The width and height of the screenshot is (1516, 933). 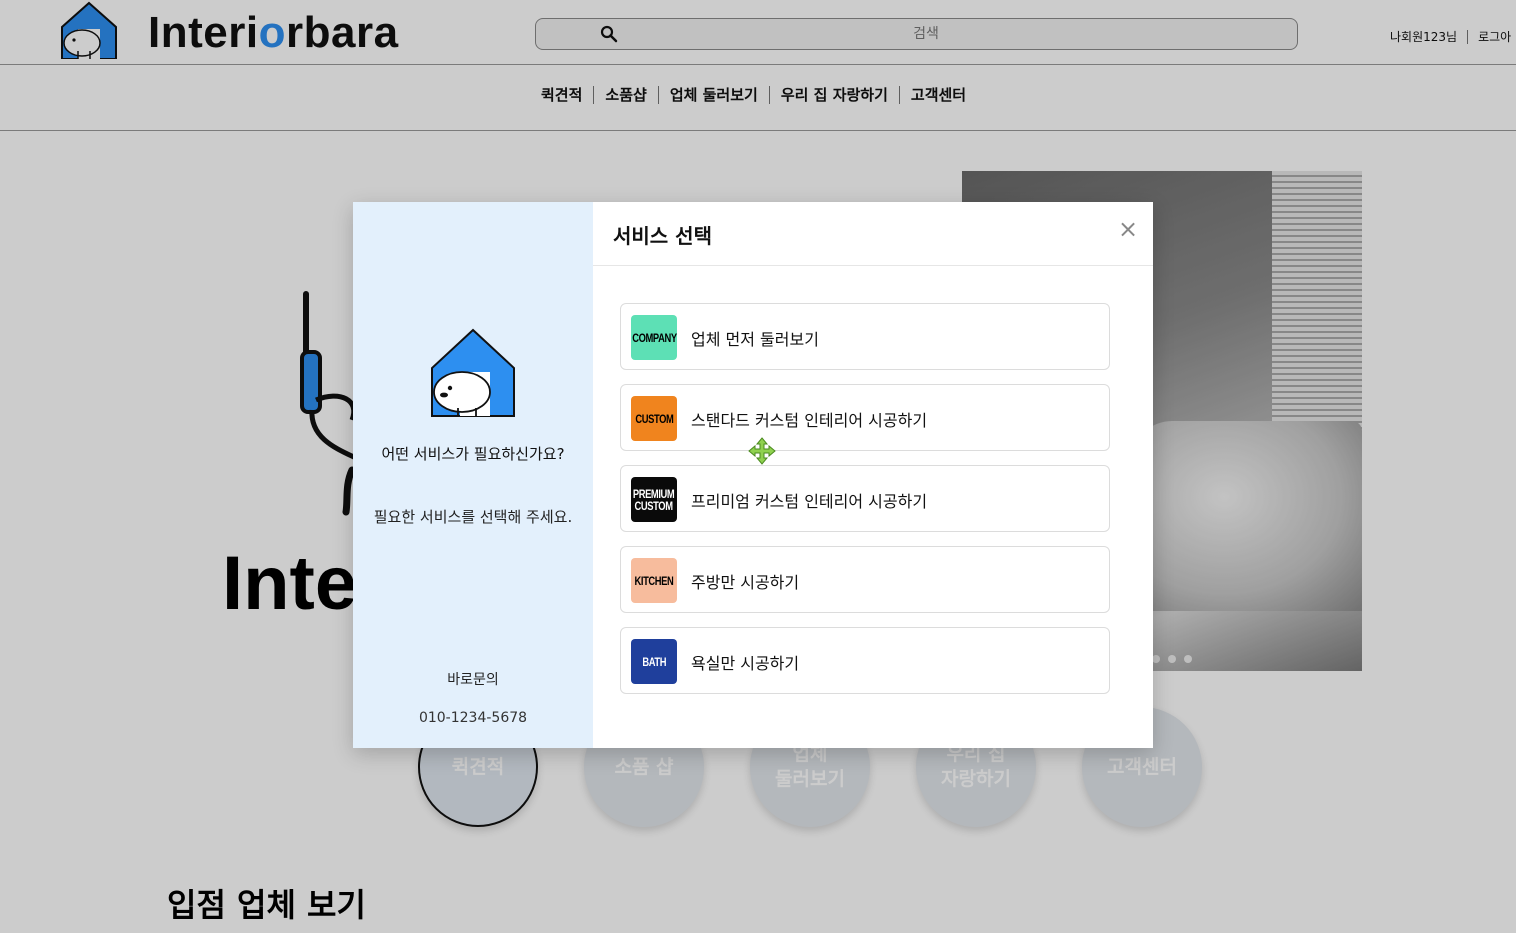 What do you see at coordinates (809, 420) in the screenshot?
I see `option-label: 스탠다드 커스텀 인테리어 시공하기` at bounding box center [809, 420].